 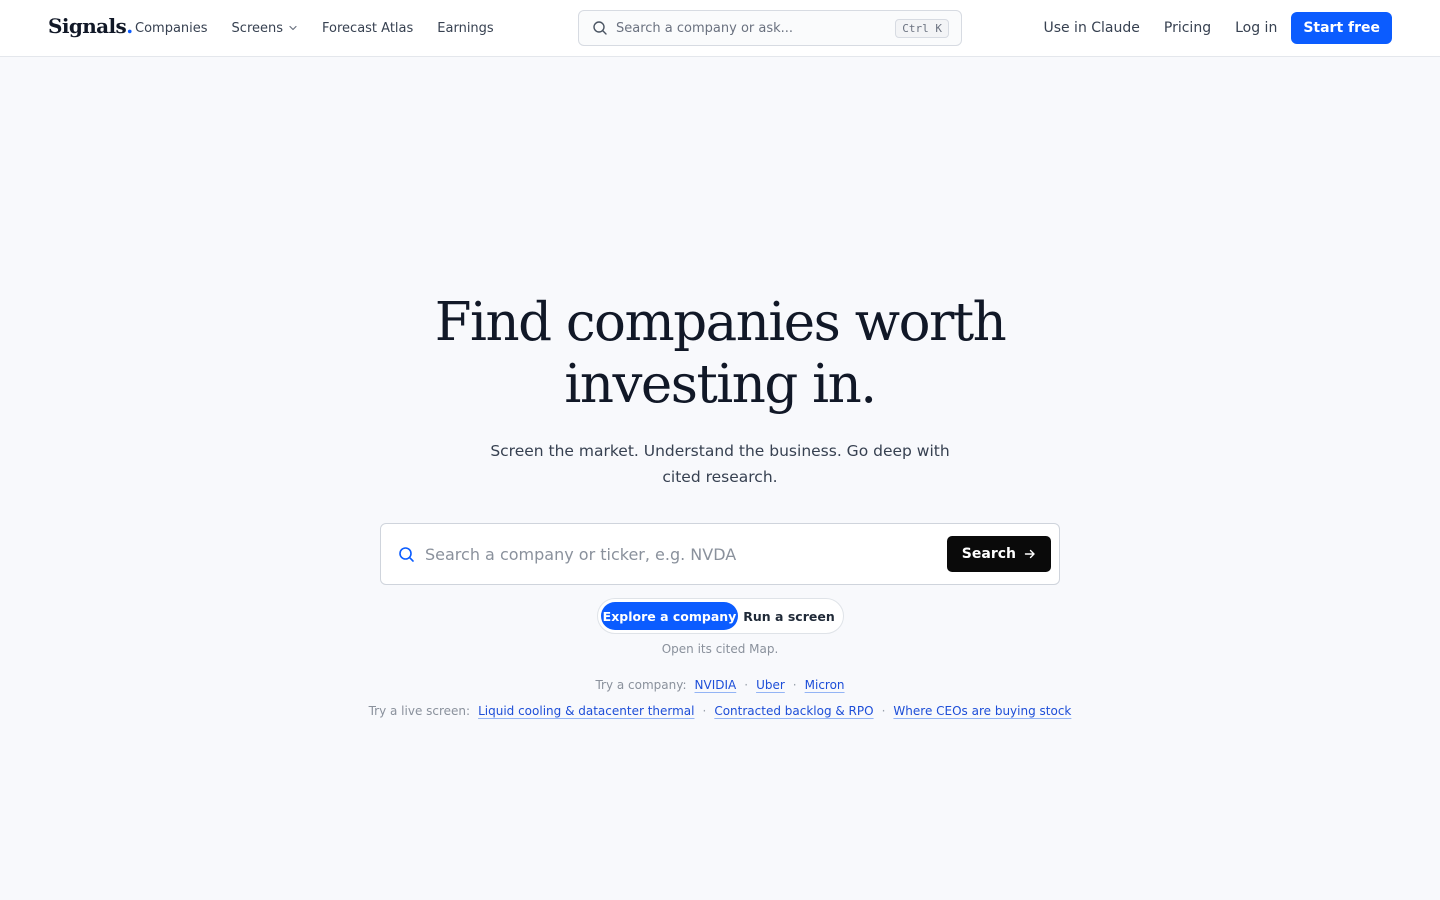 I want to click on use-in-claude-link: Use in Claude, so click(x=1091, y=28).